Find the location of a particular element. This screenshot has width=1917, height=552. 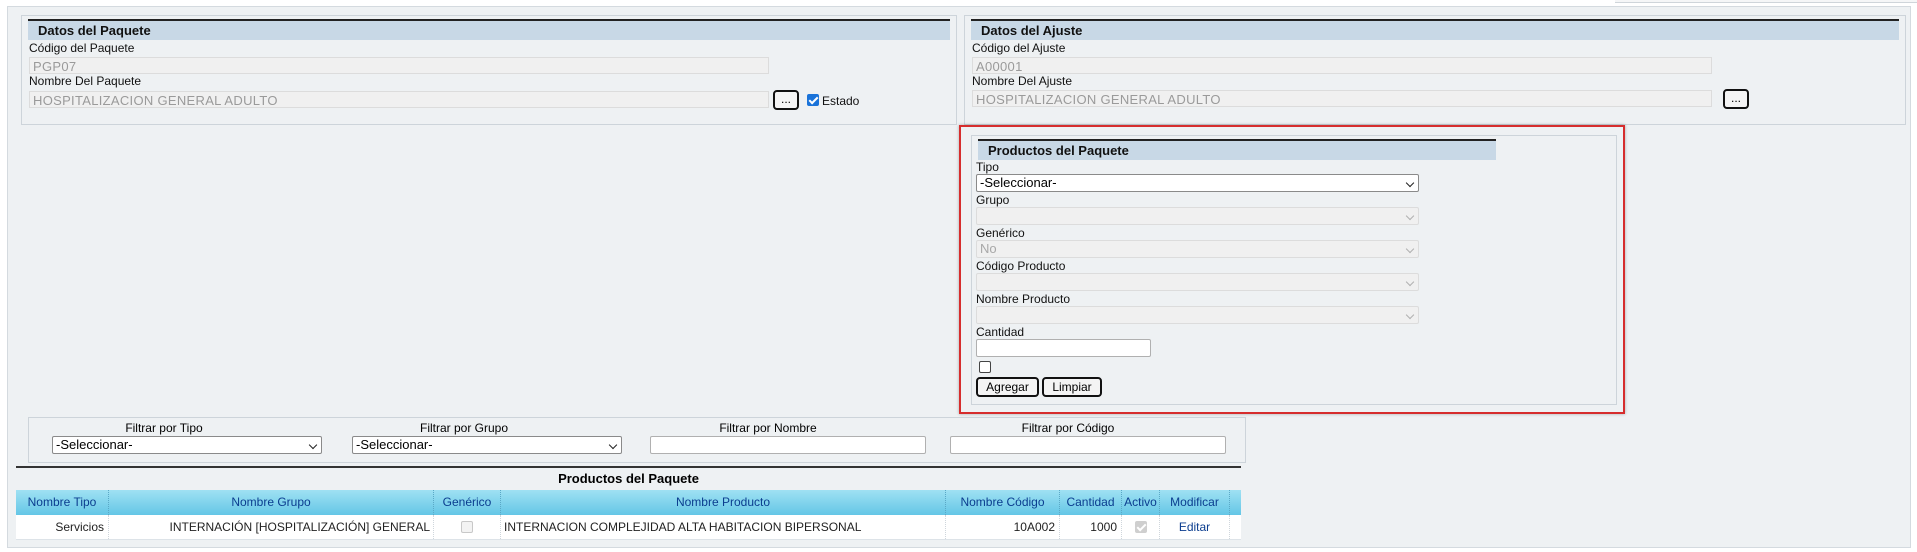

cantidad-label: Cantidad is located at coordinates (1000, 332).